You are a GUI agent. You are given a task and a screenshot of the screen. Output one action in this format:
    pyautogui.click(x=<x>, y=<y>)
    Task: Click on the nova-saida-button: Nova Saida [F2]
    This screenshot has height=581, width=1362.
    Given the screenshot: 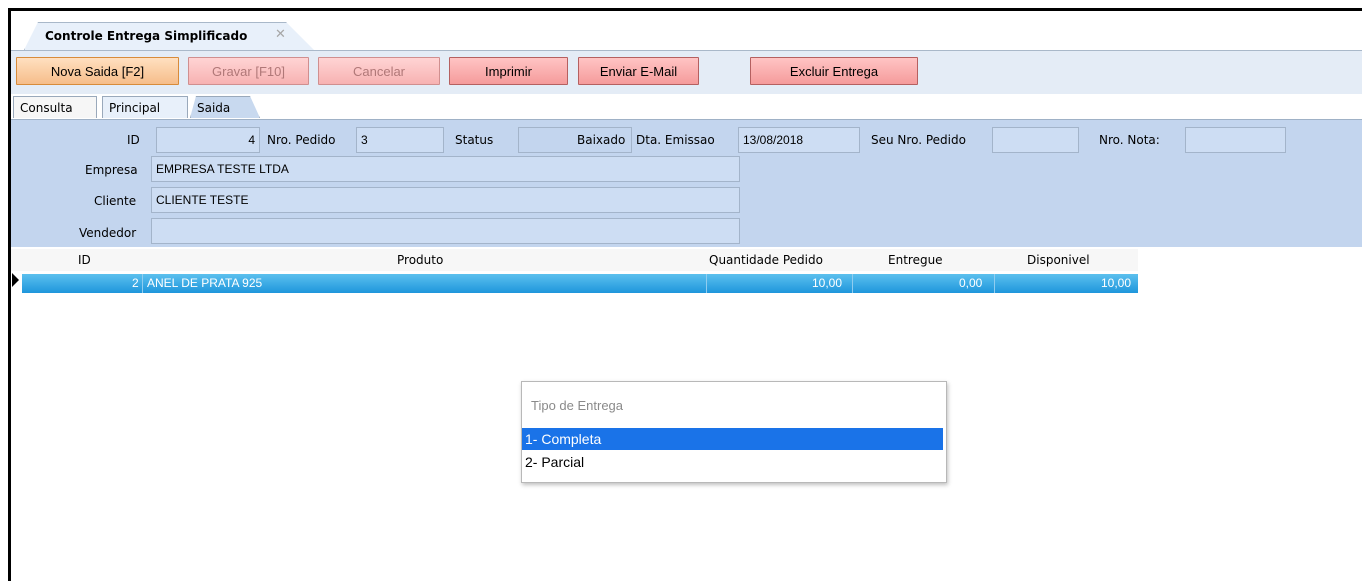 What is the action you would take?
    pyautogui.click(x=97, y=71)
    